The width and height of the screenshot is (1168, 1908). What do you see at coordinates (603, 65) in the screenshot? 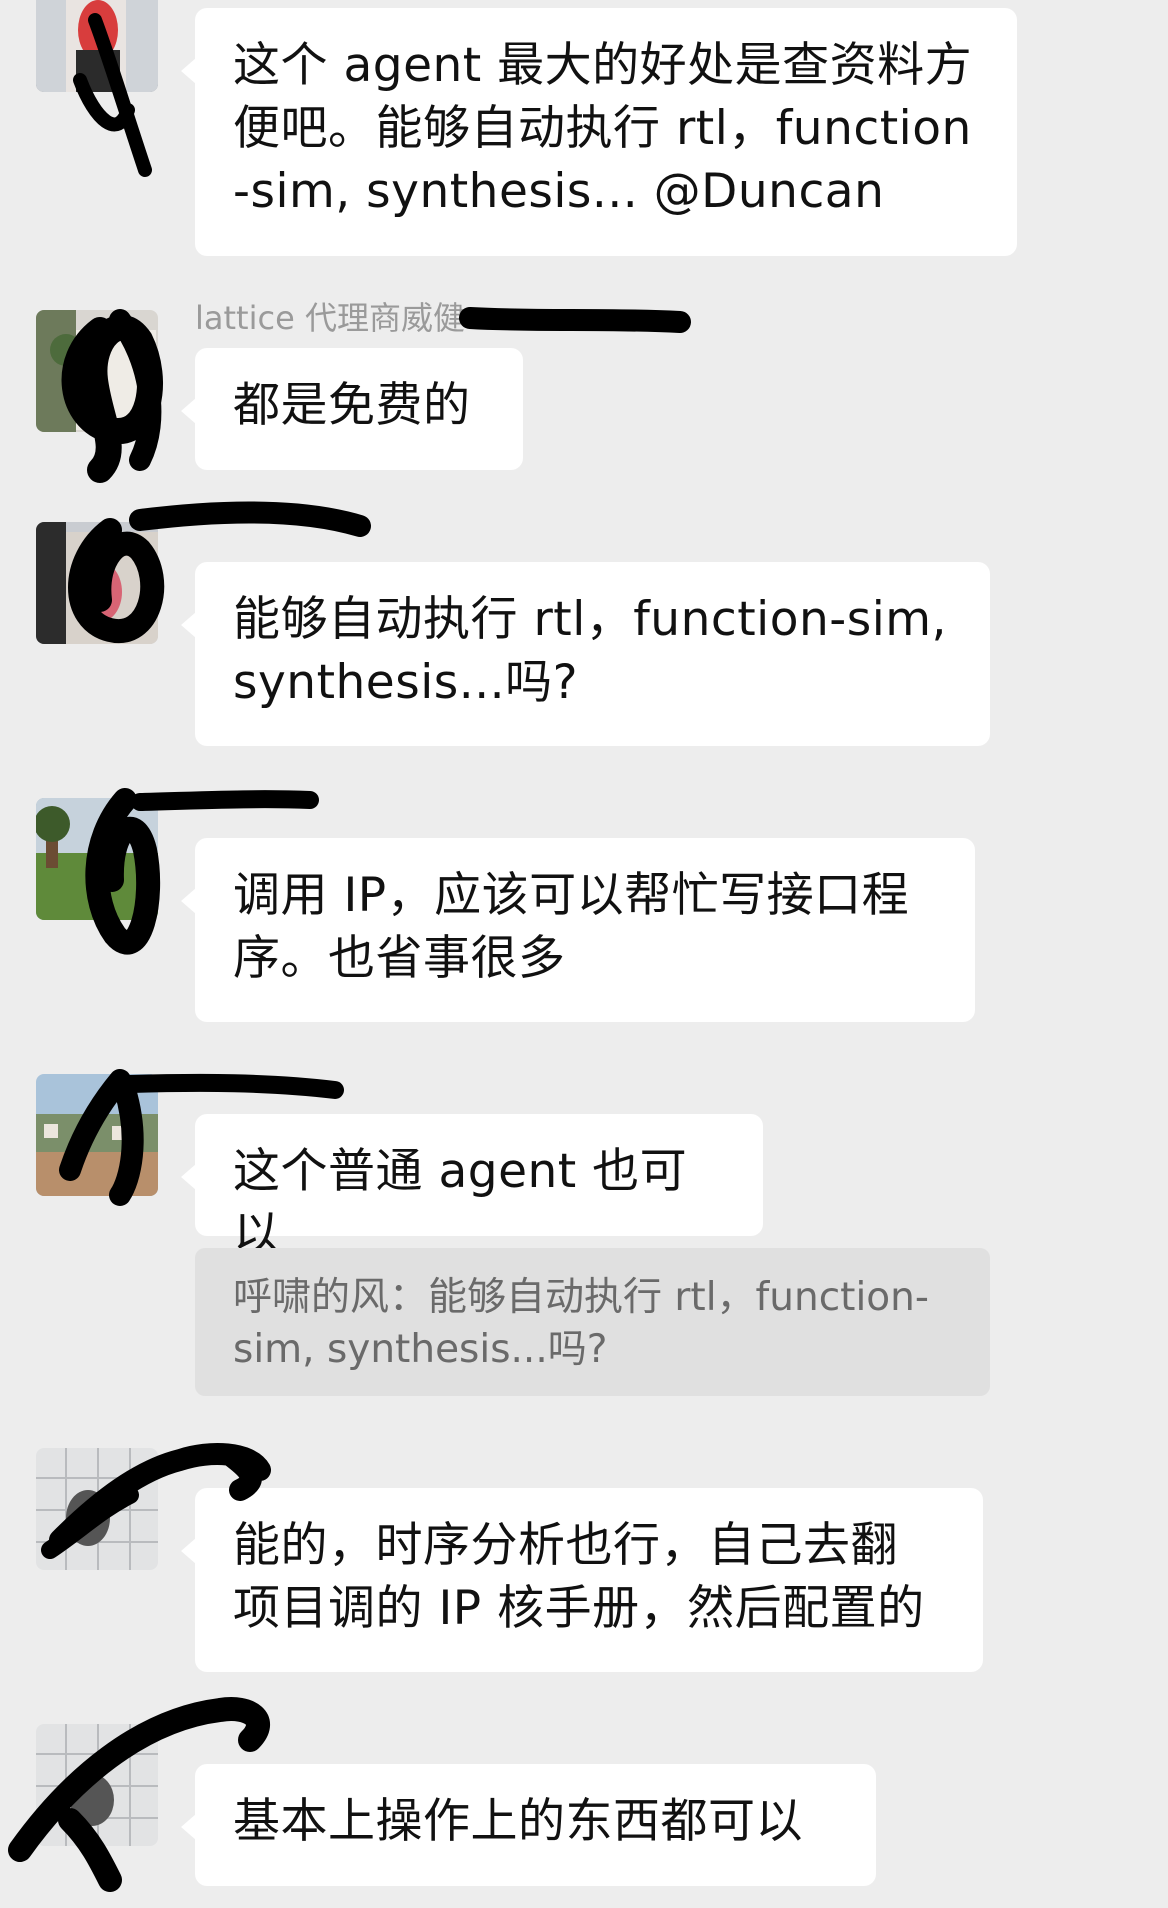
I see `message-text-line: 这个 agent 最大的好处是查资料方` at bounding box center [603, 65].